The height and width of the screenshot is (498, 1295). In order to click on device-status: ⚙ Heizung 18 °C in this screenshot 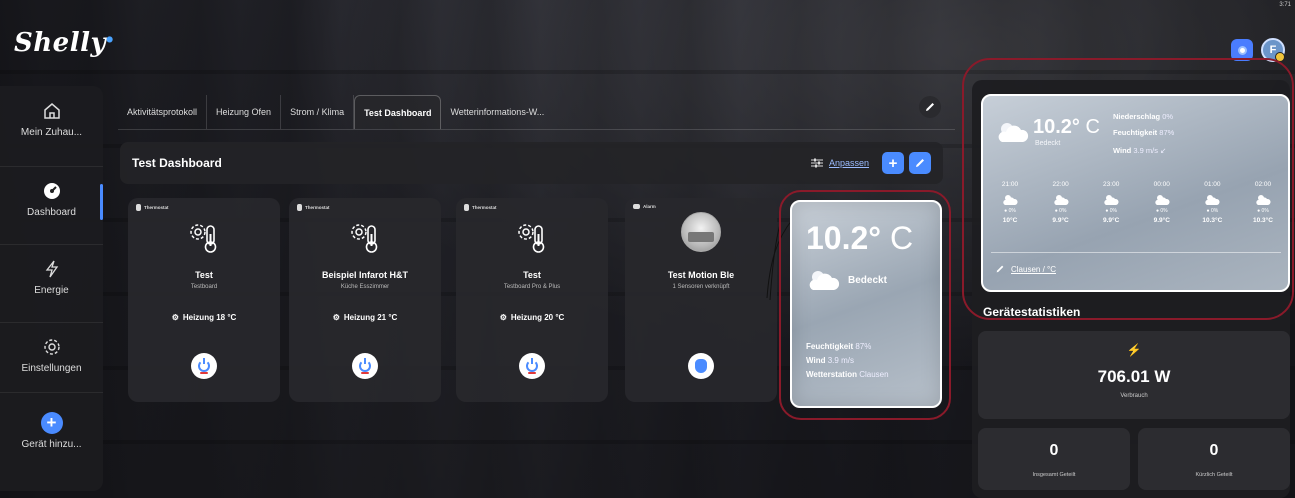, I will do `click(204, 317)`.